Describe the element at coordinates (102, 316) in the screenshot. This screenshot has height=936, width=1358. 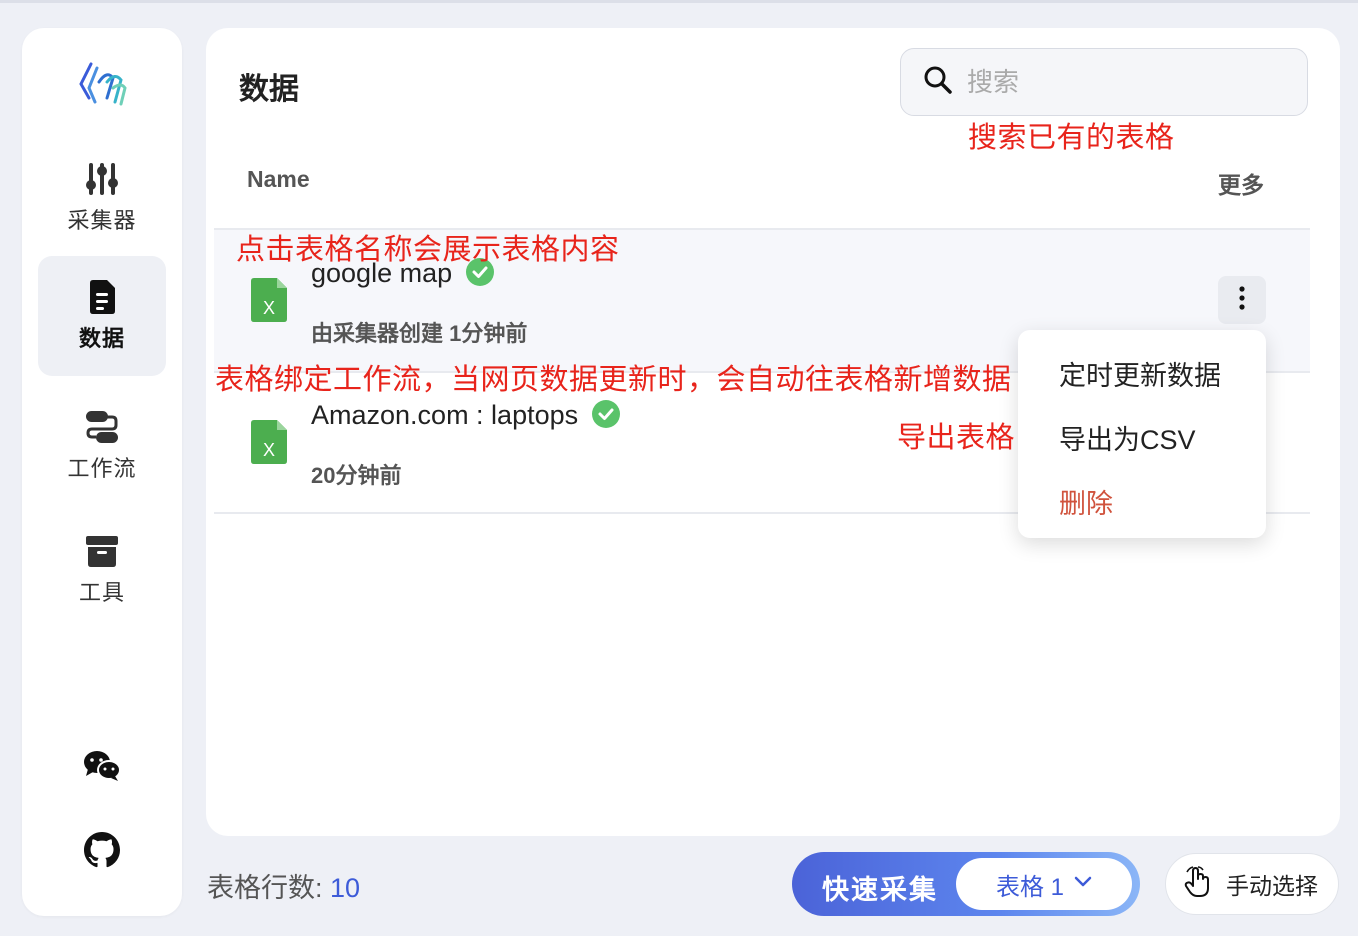
I see `sidebar-item-data: 数据` at that location.